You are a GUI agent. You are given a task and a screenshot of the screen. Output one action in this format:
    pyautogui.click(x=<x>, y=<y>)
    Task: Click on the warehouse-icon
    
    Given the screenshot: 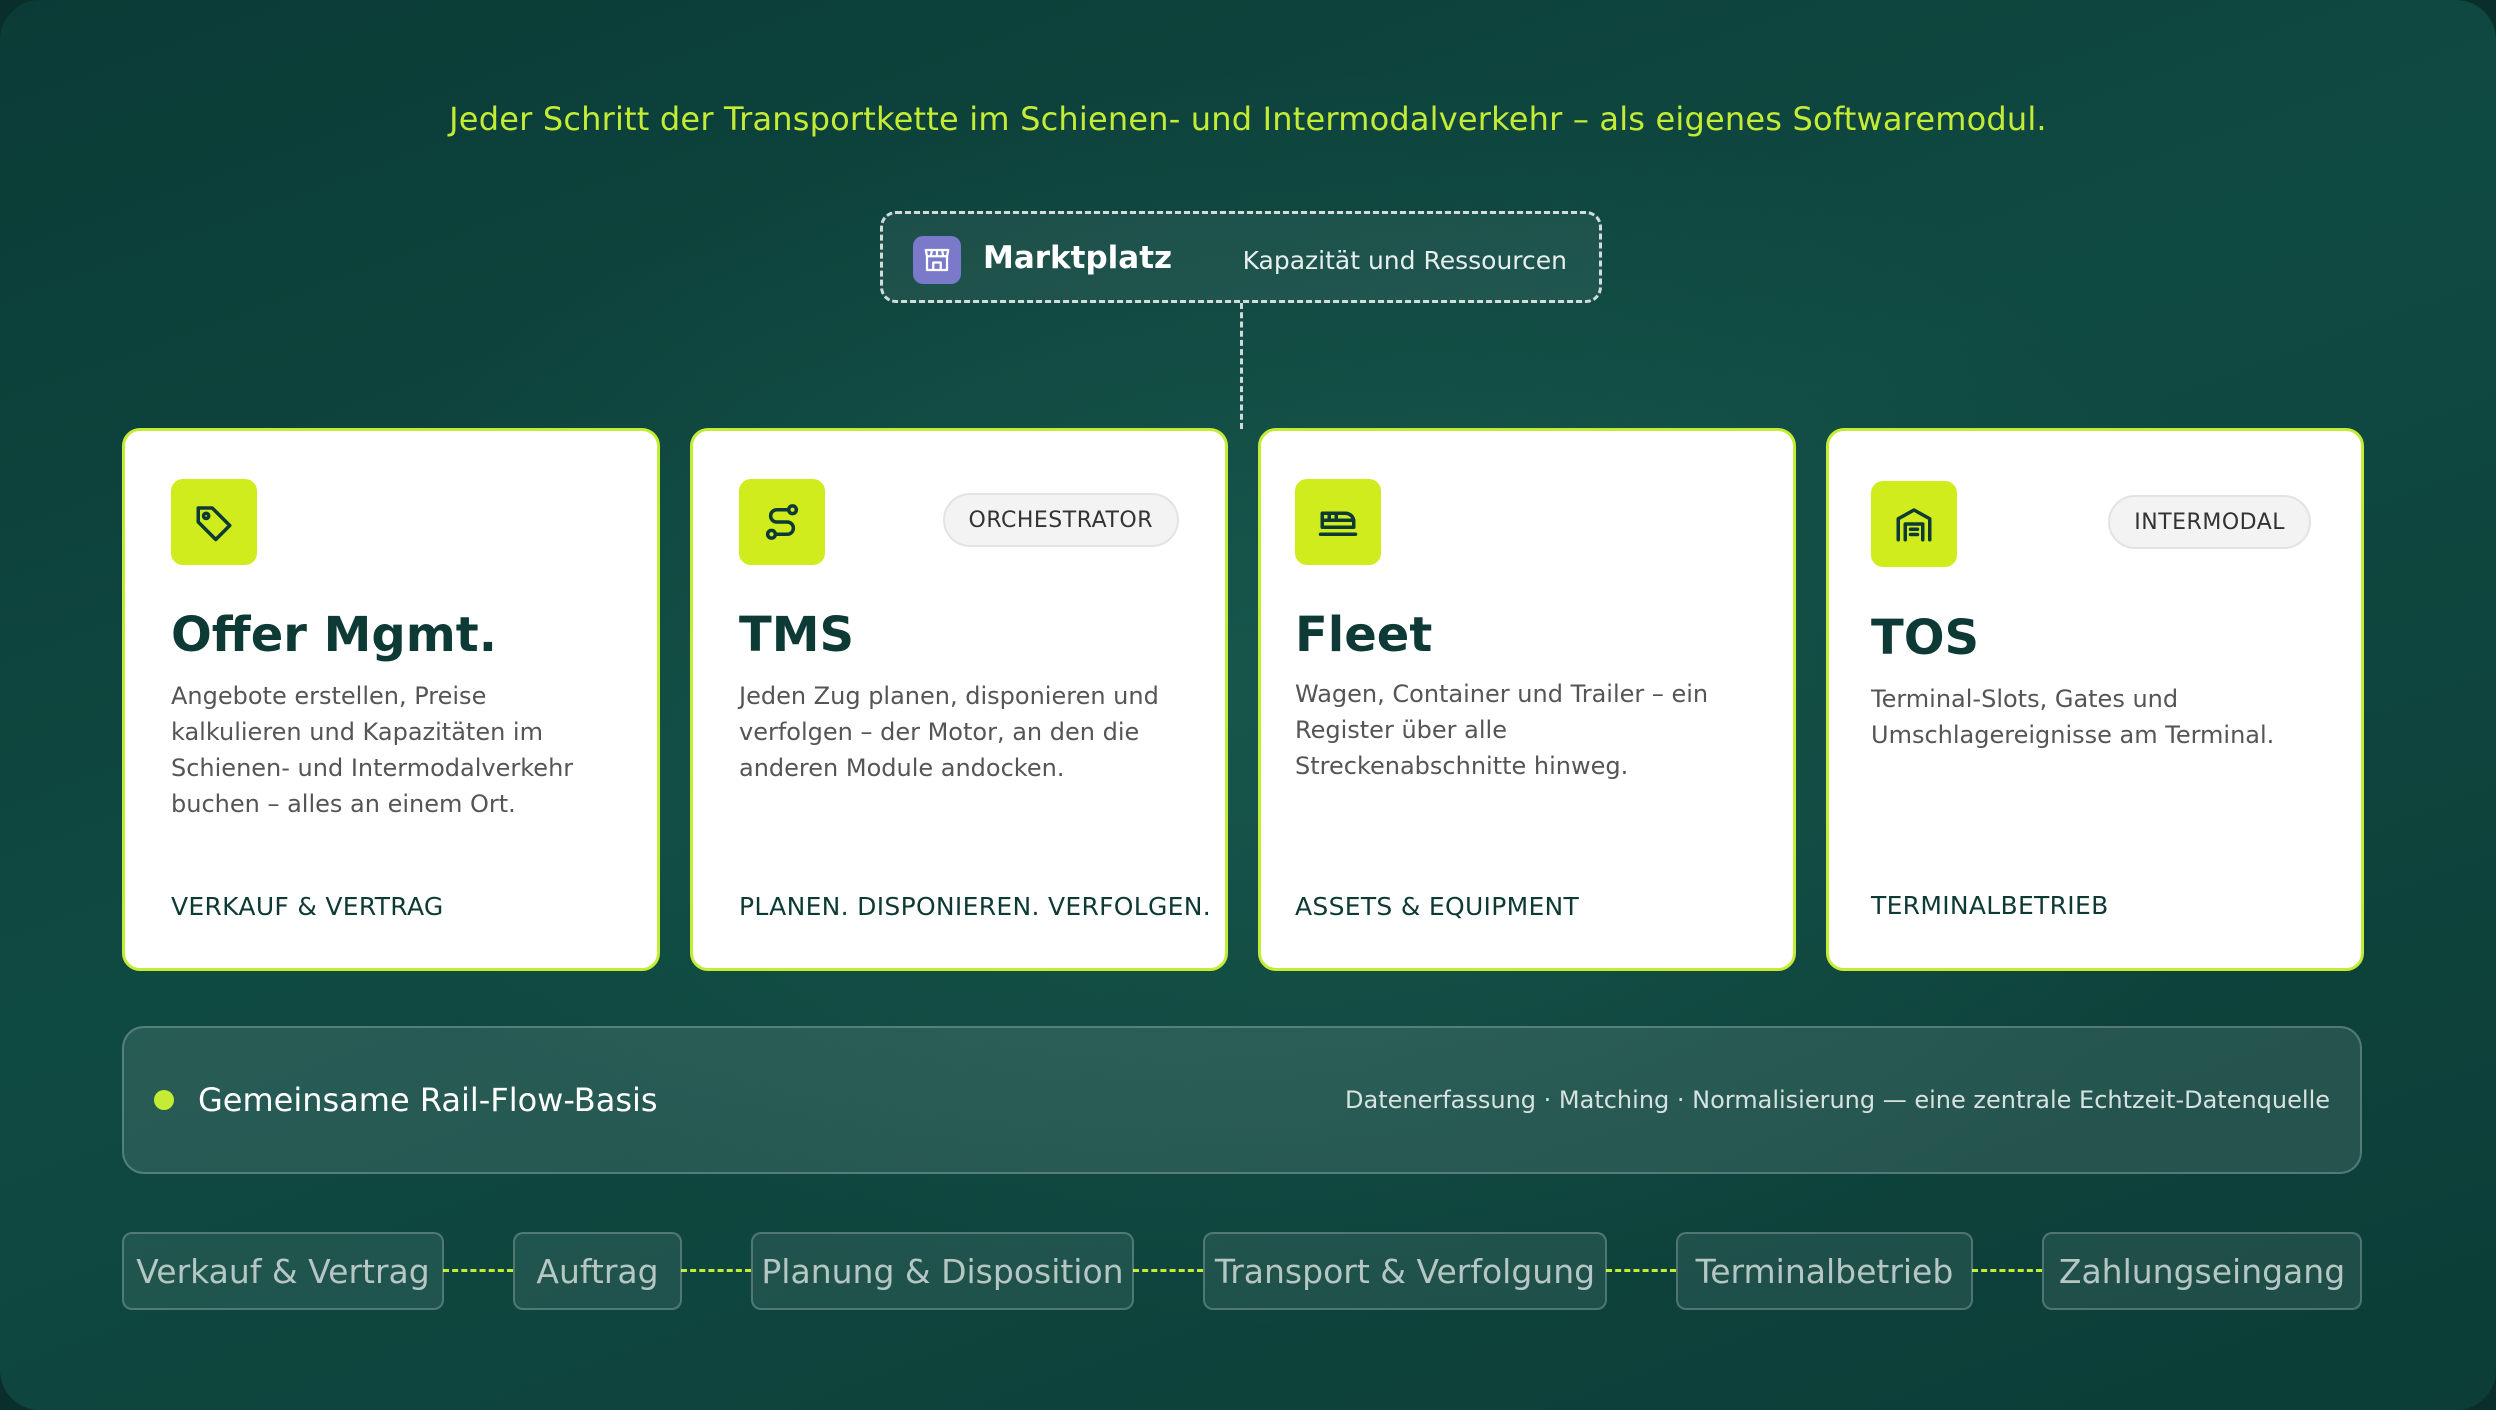 What is the action you would take?
    pyautogui.click(x=1914, y=524)
    